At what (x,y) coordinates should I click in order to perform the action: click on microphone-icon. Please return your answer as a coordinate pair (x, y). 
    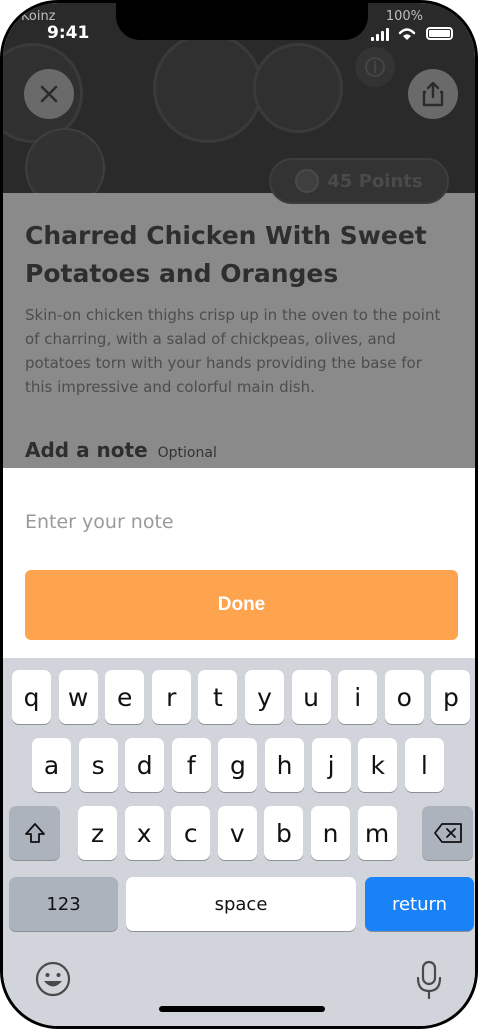
    Looking at the image, I should click on (429, 980).